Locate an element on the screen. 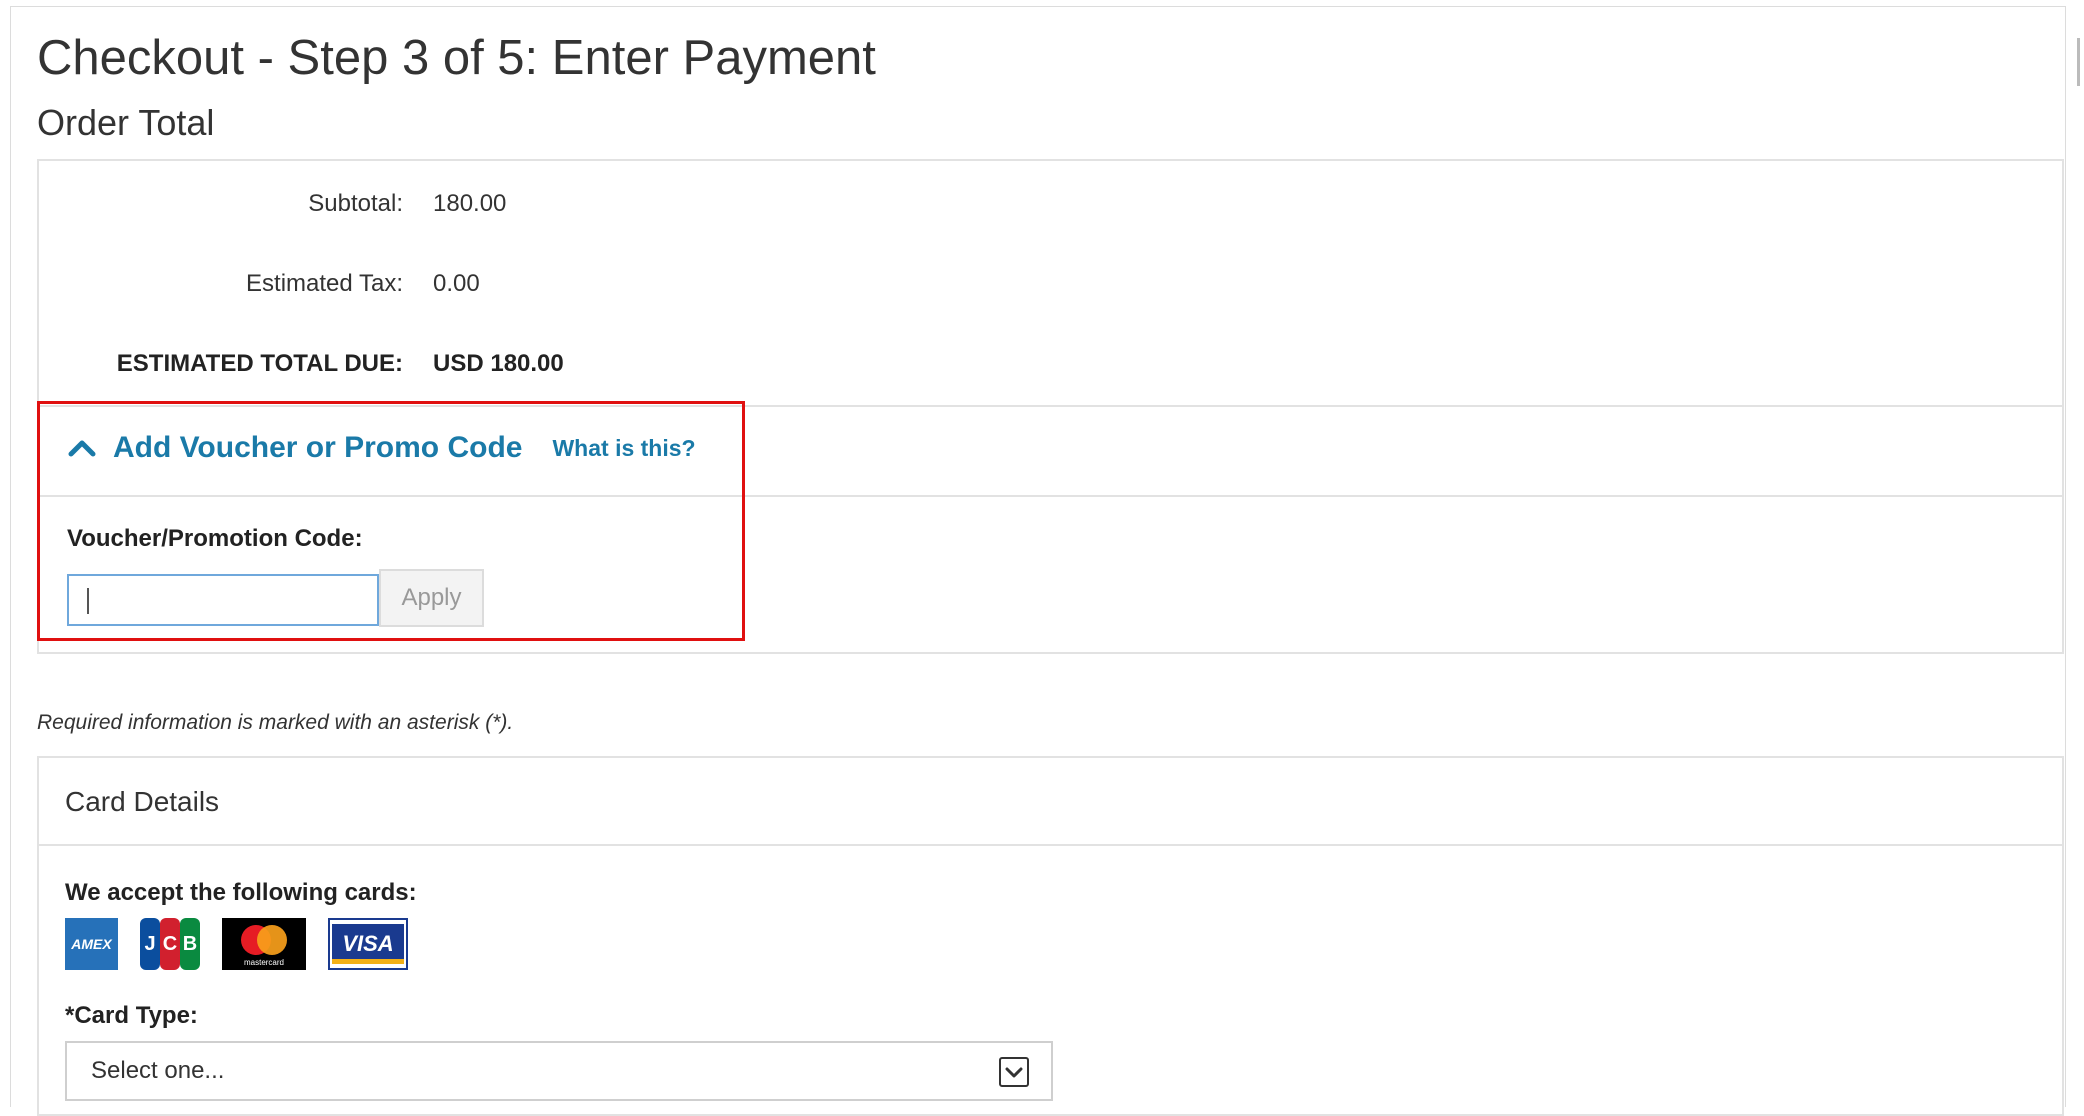 The width and height of the screenshot is (2084, 1116). order-total-heading: Order Total is located at coordinates (126, 122).